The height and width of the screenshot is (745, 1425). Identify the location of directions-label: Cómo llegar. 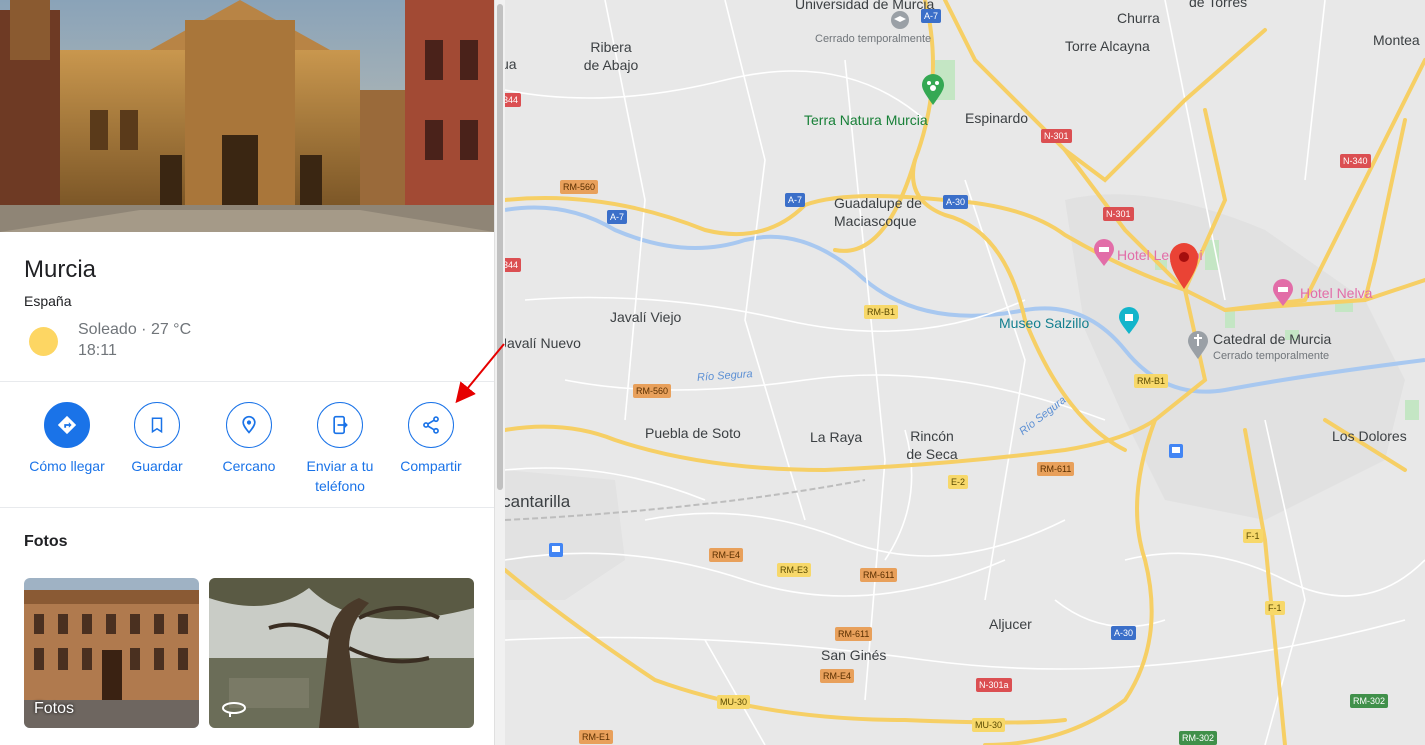
(67, 466).